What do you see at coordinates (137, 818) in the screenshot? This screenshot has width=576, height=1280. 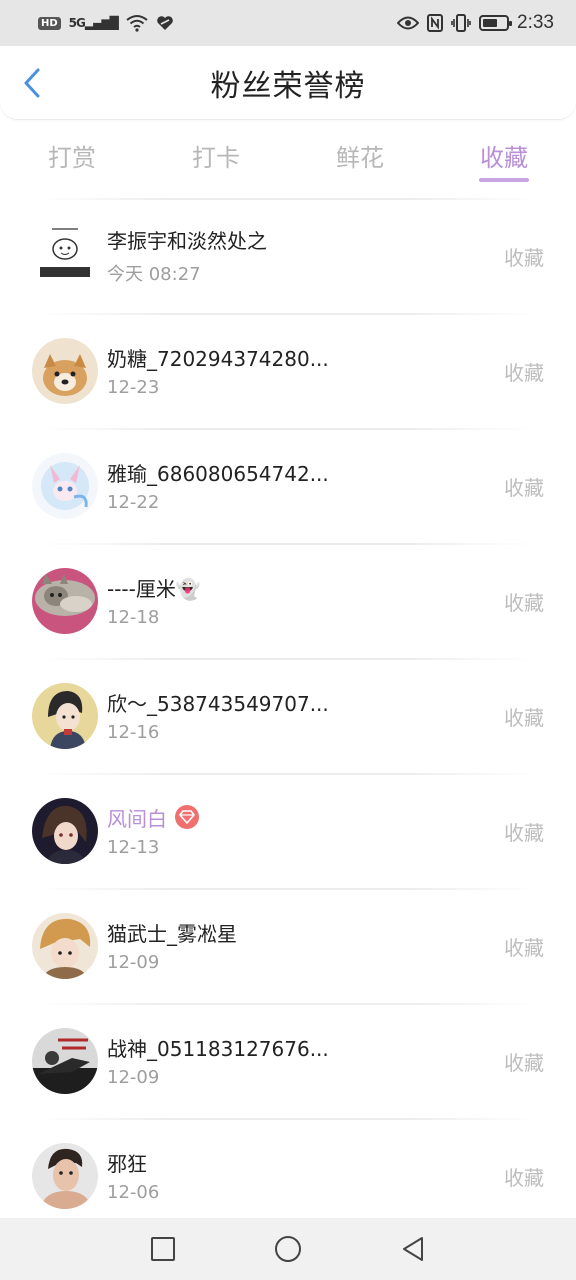 I see `fan-name: 风间白` at bounding box center [137, 818].